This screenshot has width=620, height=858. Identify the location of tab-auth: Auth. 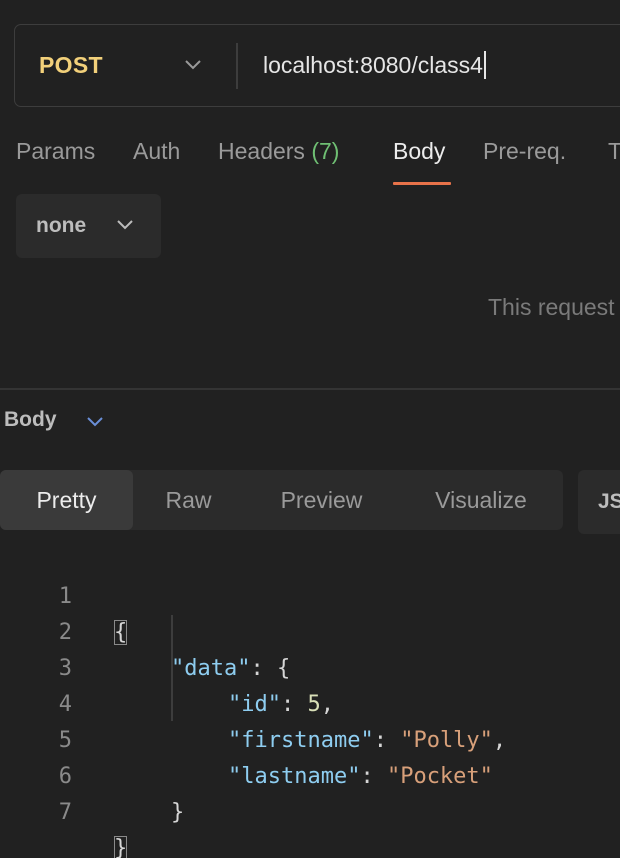
(156, 151).